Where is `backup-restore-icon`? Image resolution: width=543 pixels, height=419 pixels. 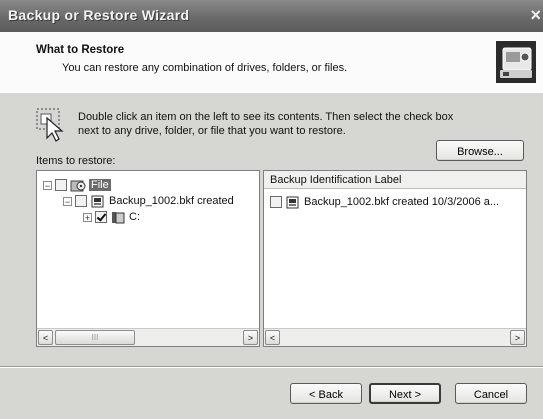 backup-restore-icon is located at coordinates (516, 62).